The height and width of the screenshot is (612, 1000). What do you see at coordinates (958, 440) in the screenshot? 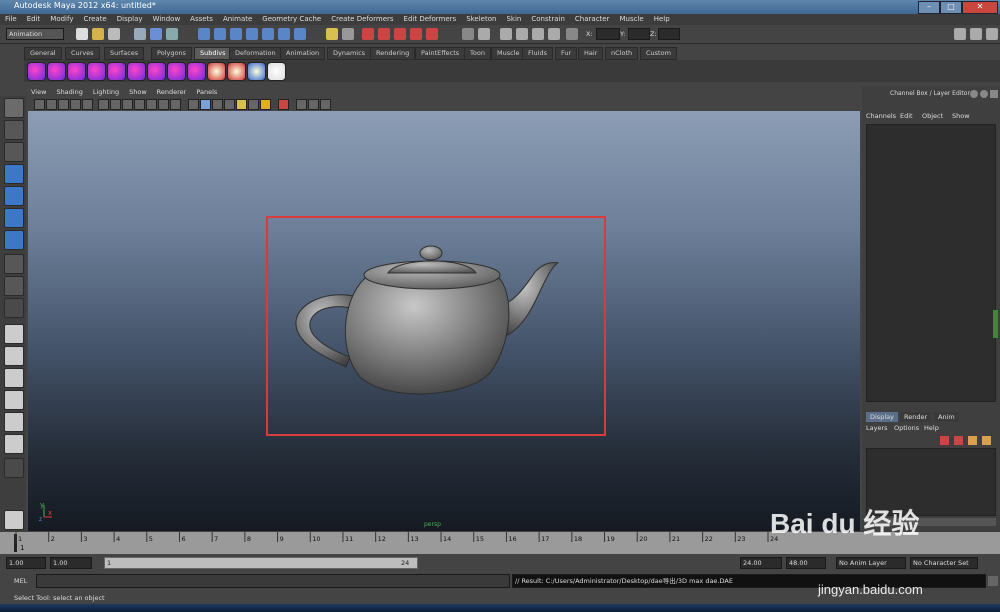
I see `new-layer-selected-icon` at bounding box center [958, 440].